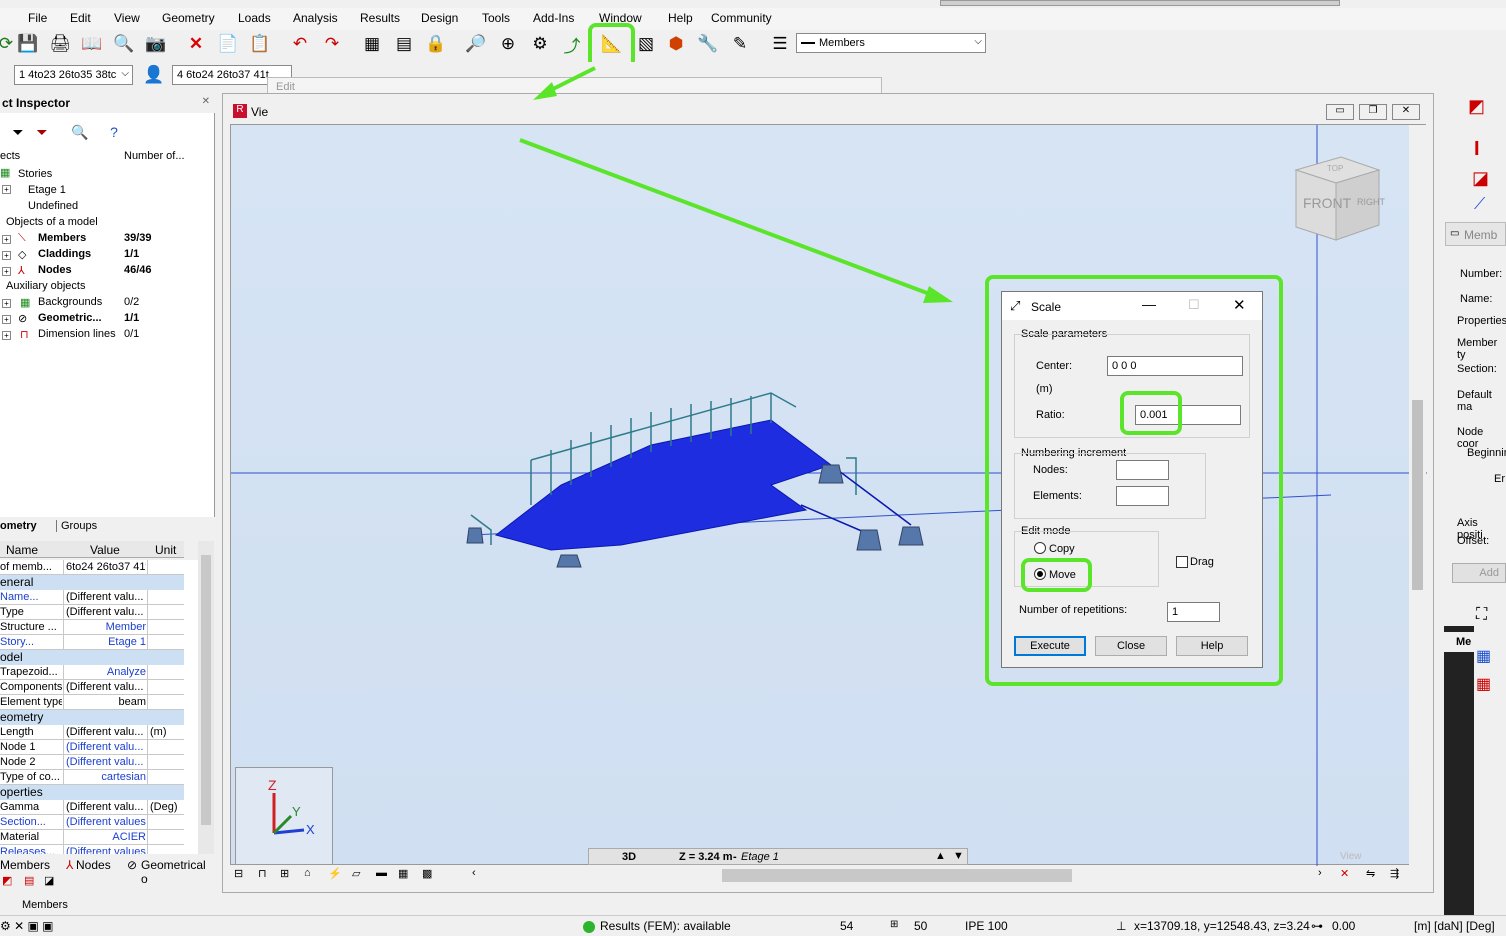 The height and width of the screenshot is (936, 1506). What do you see at coordinates (260, 44) in the screenshot?
I see `paste-icon: 📋` at bounding box center [260, 44].